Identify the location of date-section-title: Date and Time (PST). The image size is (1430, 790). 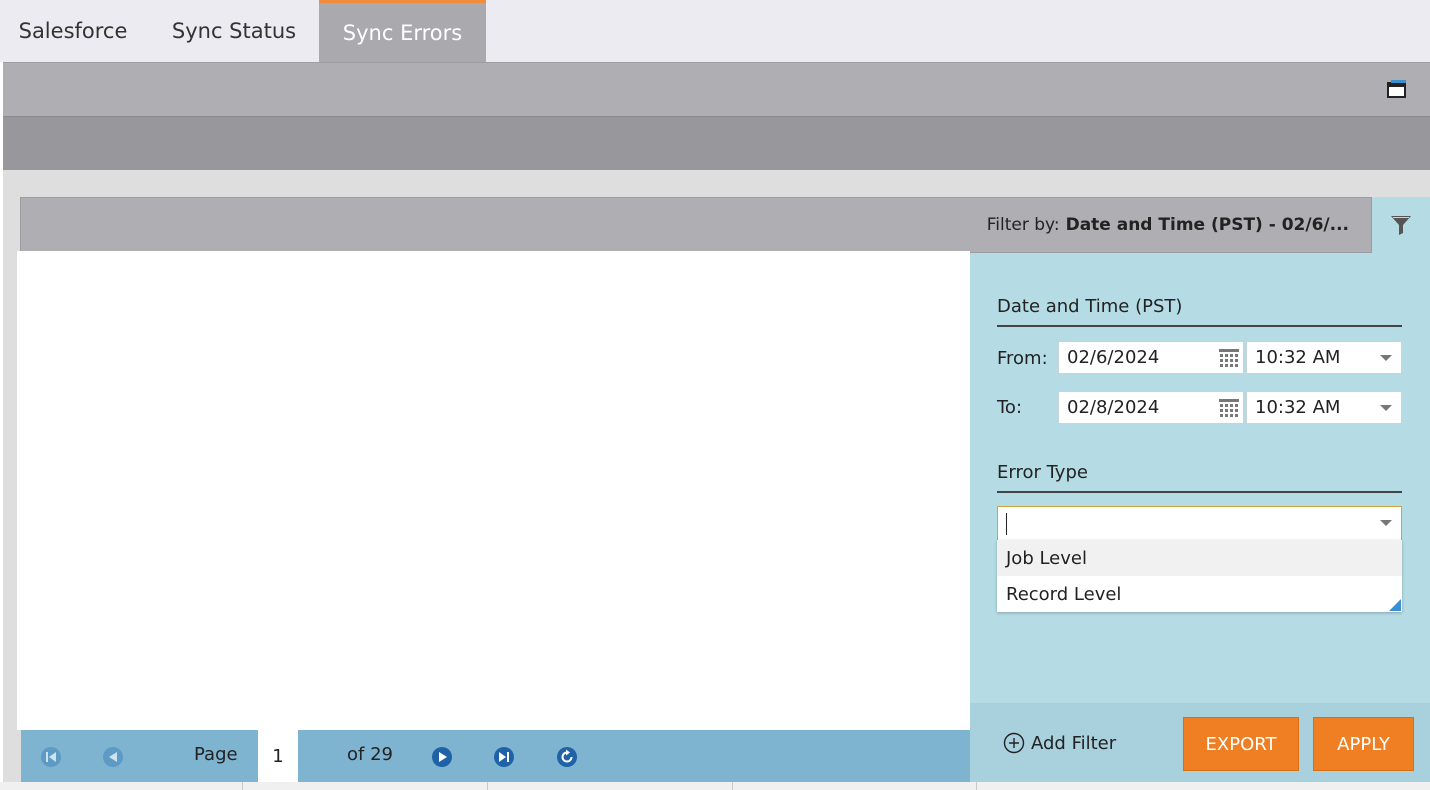
(1090, 306).